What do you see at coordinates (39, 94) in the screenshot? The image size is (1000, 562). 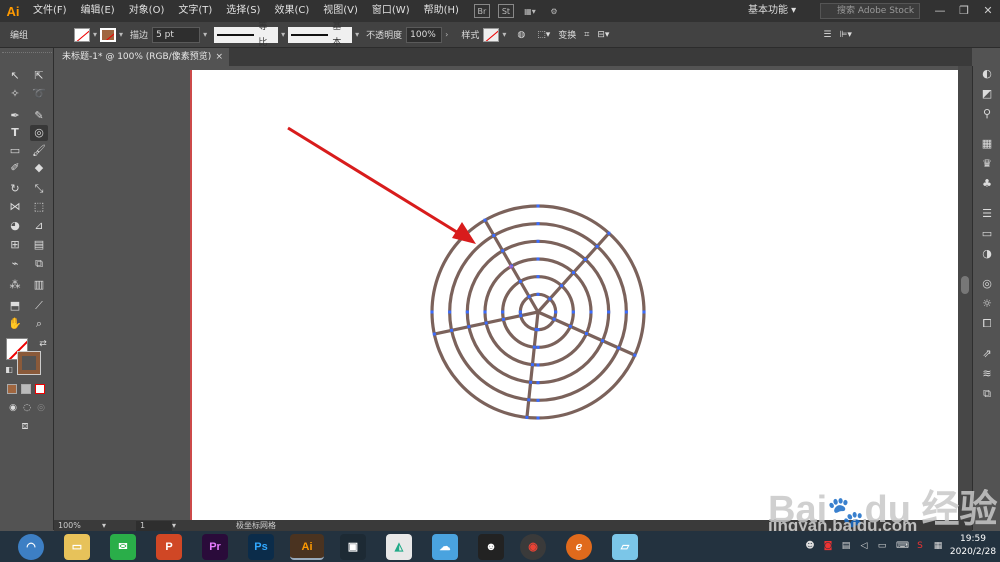 I see `lasso-tool-icon: ➰` at bounding box center [39, 94].